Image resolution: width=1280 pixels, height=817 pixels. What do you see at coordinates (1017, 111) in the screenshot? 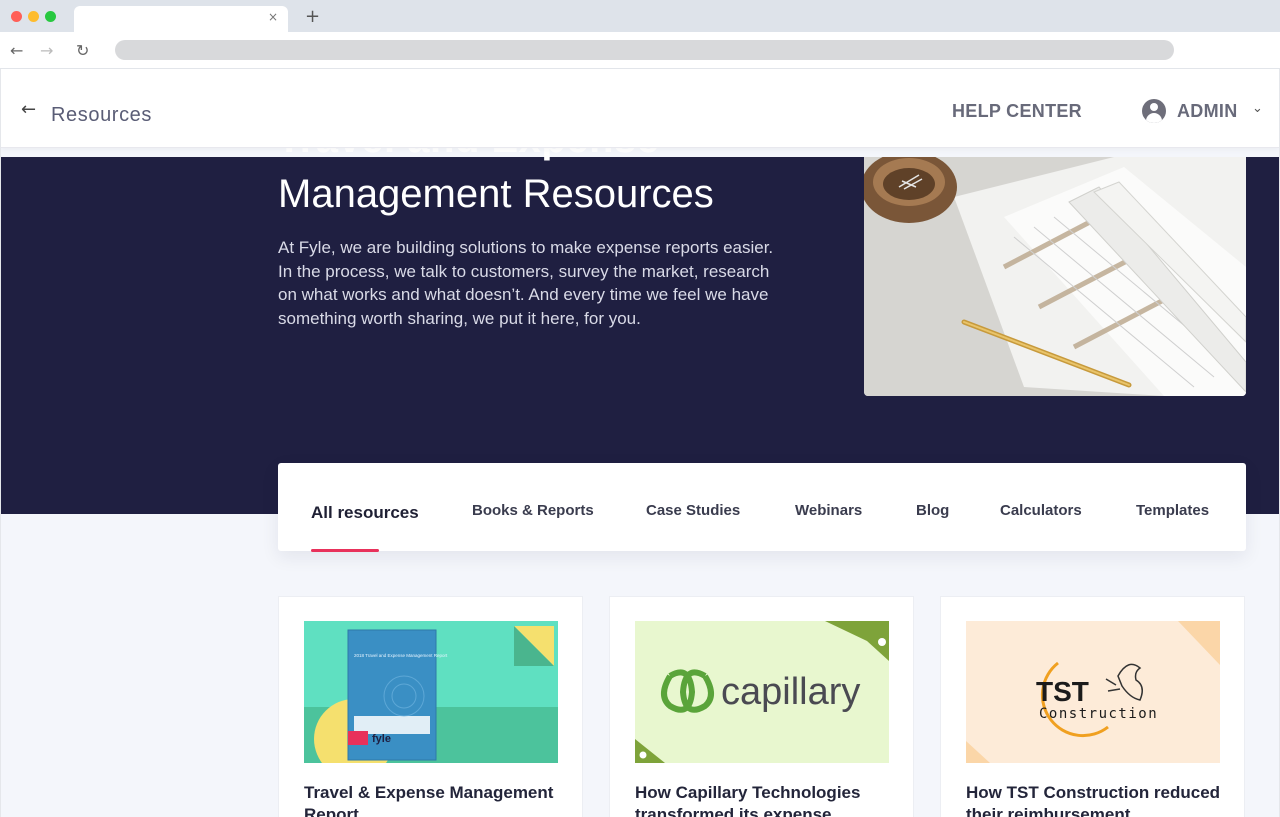
I see `help-center-link: HELP CENTER` at bounding box center [1017, 111].